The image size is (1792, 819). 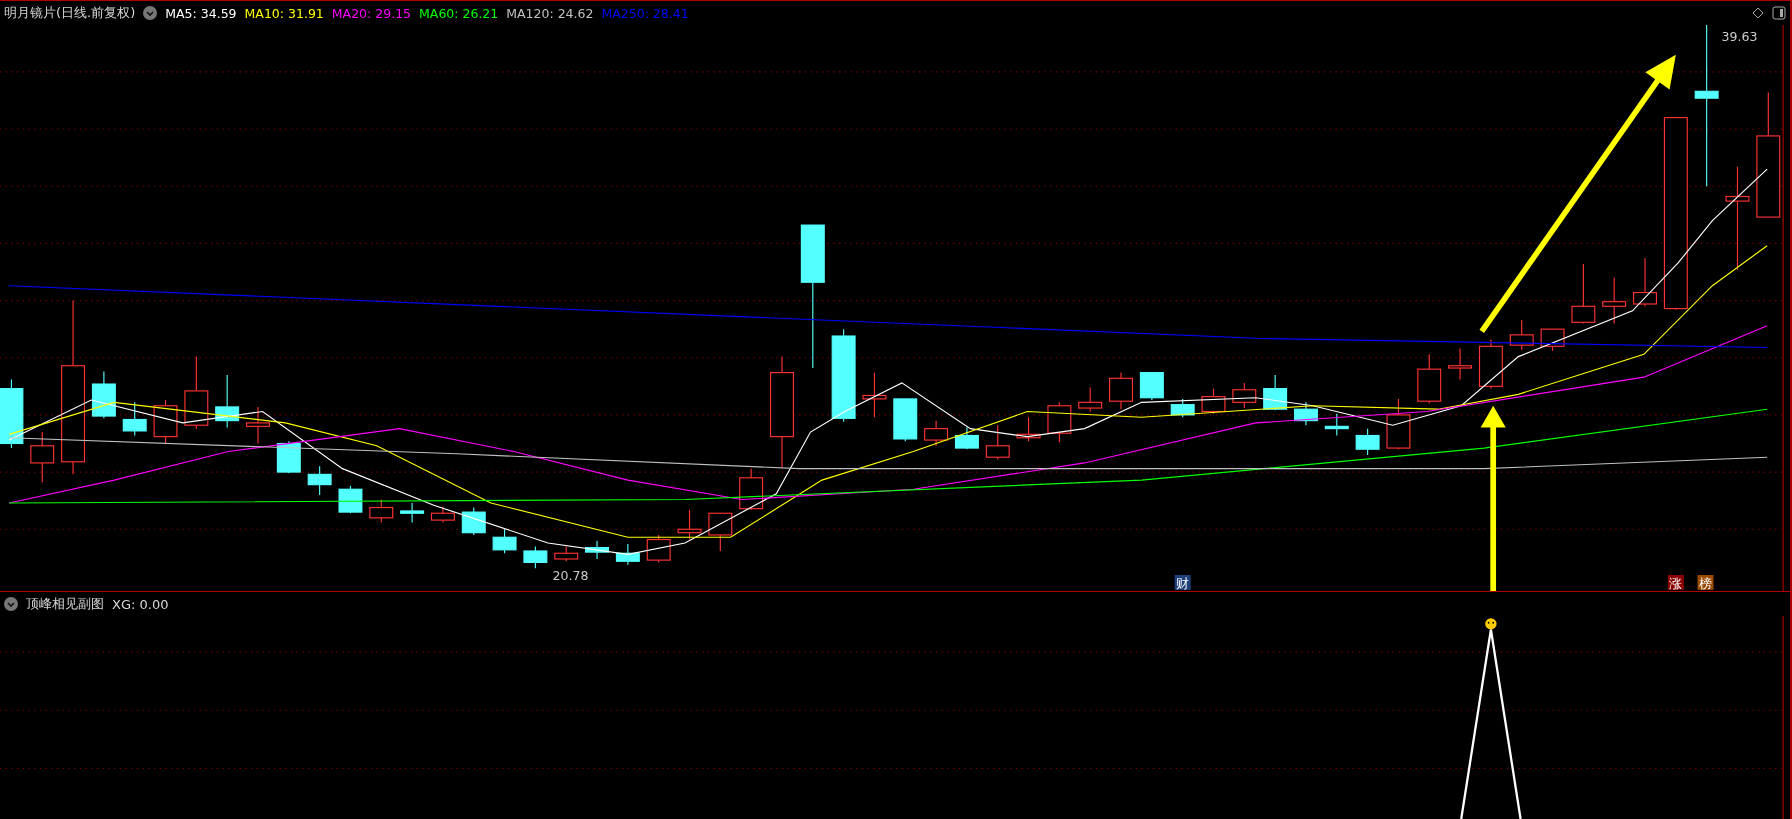 I want to click on indicator-title: 顶峰相见副图, so click(x=65, y=604).